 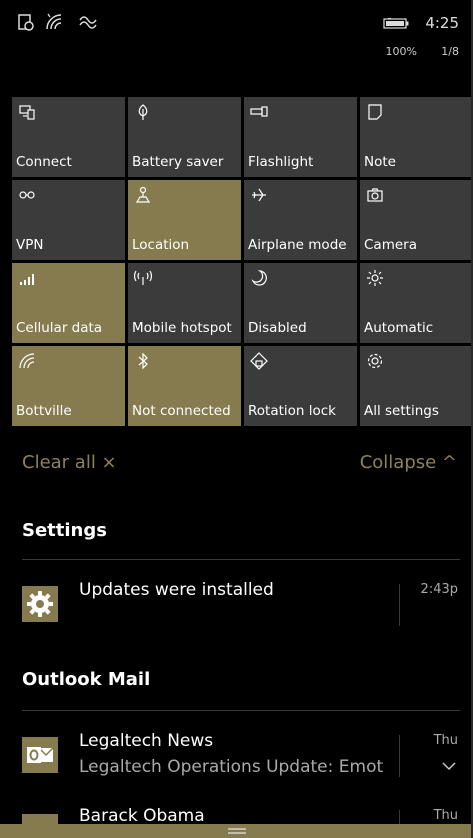 I want to click on tile-location: Location, so click(x=184, y=220).